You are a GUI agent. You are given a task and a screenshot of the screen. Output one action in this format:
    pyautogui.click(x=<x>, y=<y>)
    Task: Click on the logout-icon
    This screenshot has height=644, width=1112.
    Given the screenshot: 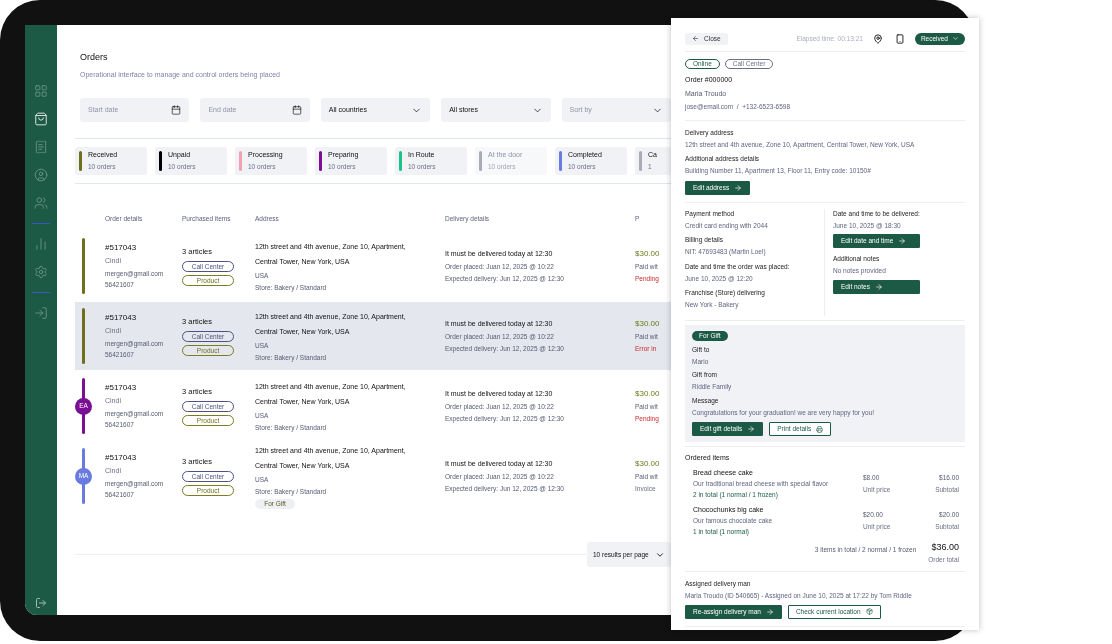 What is the action you would take?
    pyautogui.click(x=41, y=603)
    